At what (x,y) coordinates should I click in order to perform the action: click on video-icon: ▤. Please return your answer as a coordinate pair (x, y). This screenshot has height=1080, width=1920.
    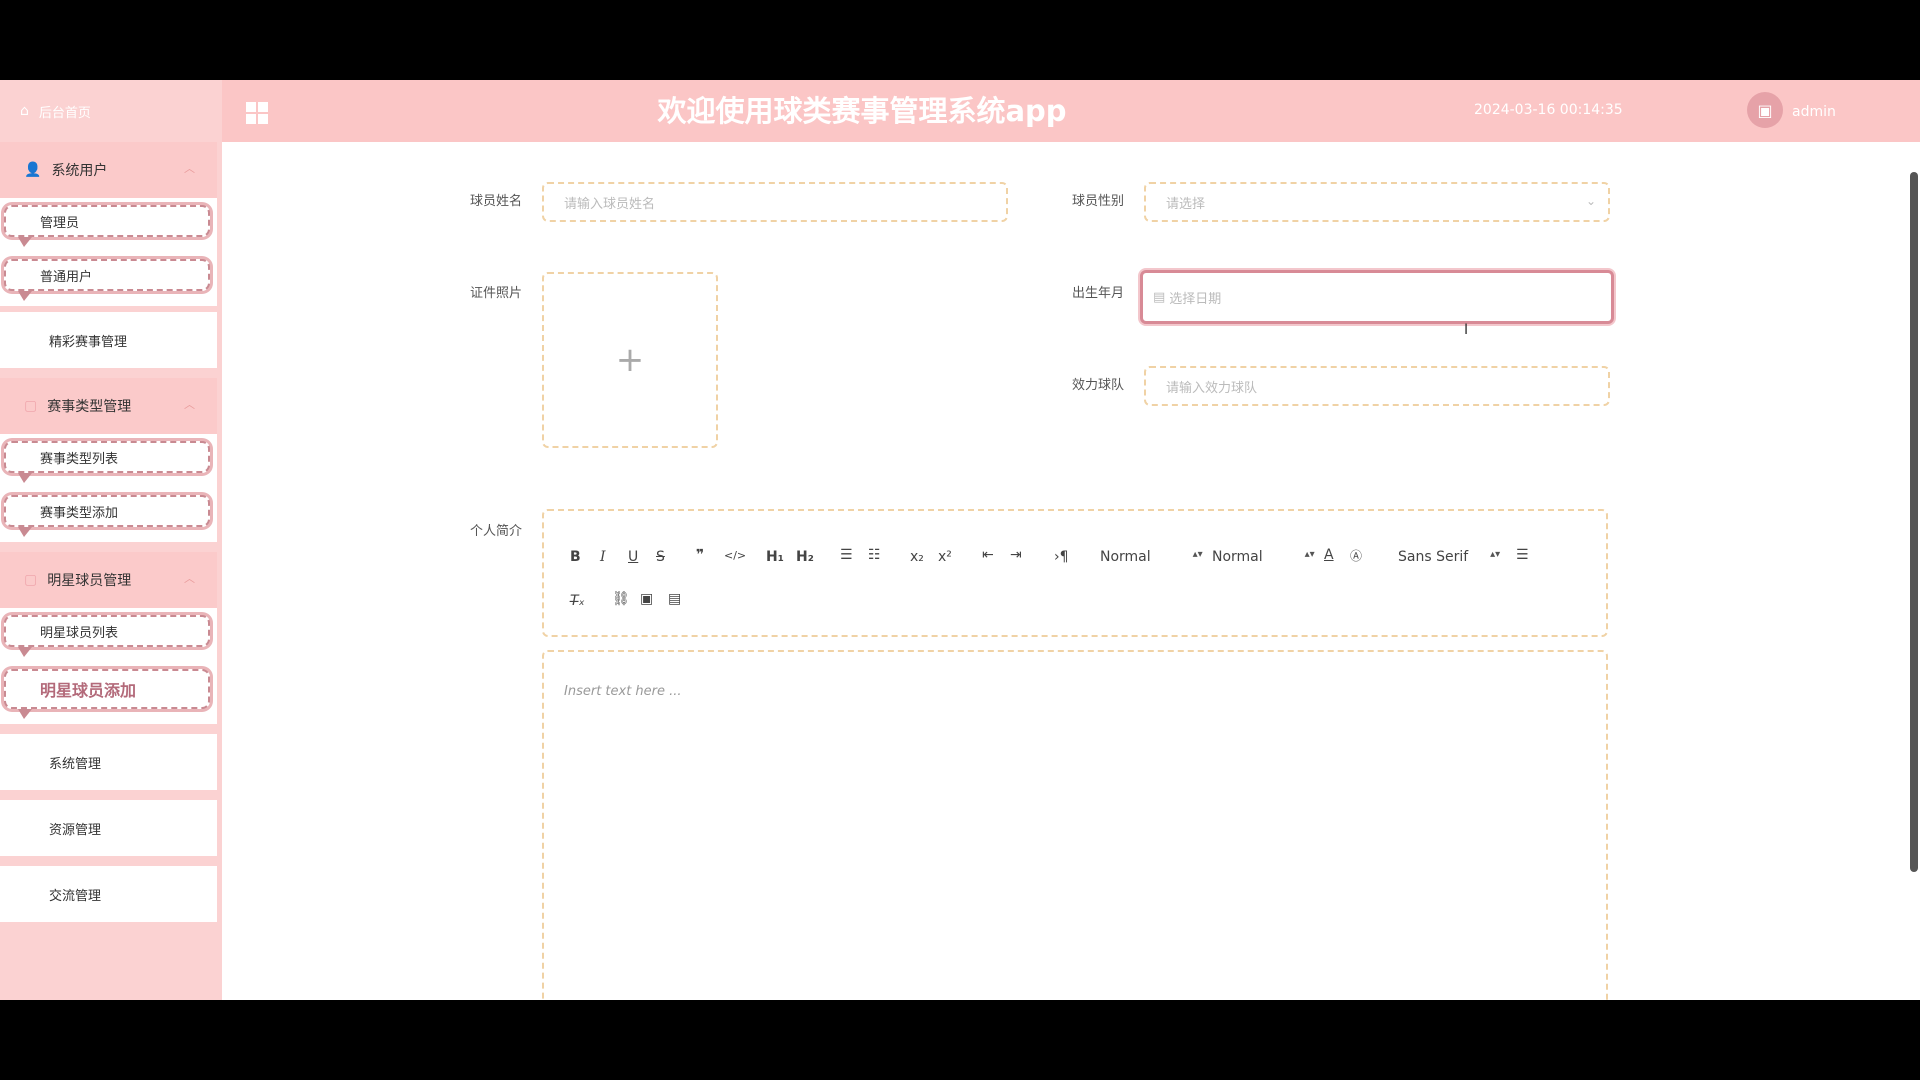
    Looking at the image, I should click on (674, 599).